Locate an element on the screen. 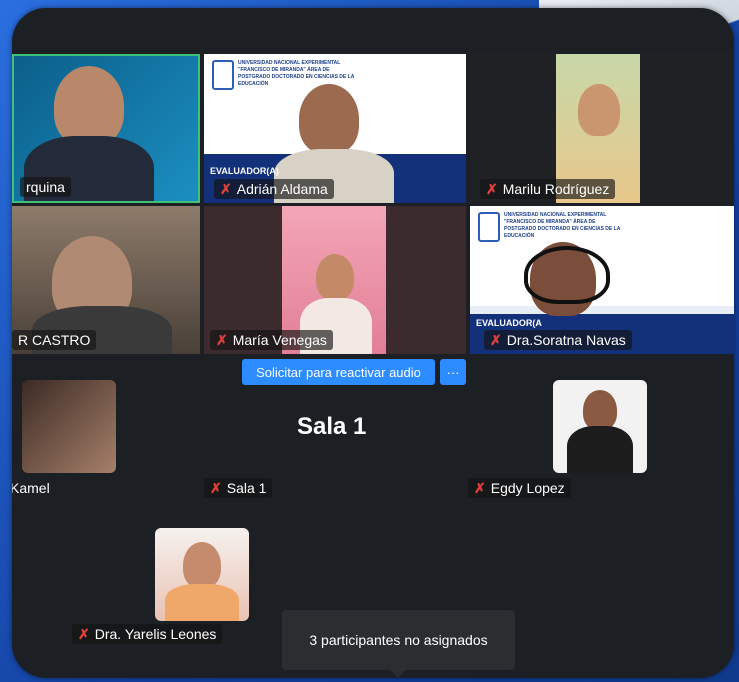 Image resolution: width=739 pixels, height=682 pixels. participant-name: Kamel is located at coordinates (31, 488).